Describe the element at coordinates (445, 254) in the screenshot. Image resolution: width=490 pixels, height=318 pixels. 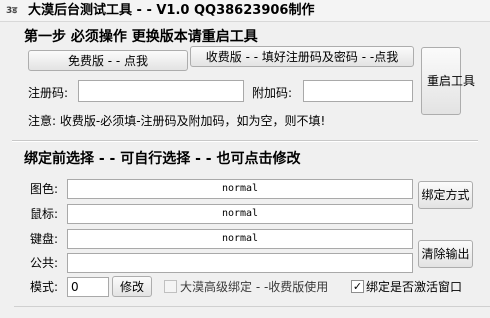
I see `clear-output-button: 清除输出` at that location.